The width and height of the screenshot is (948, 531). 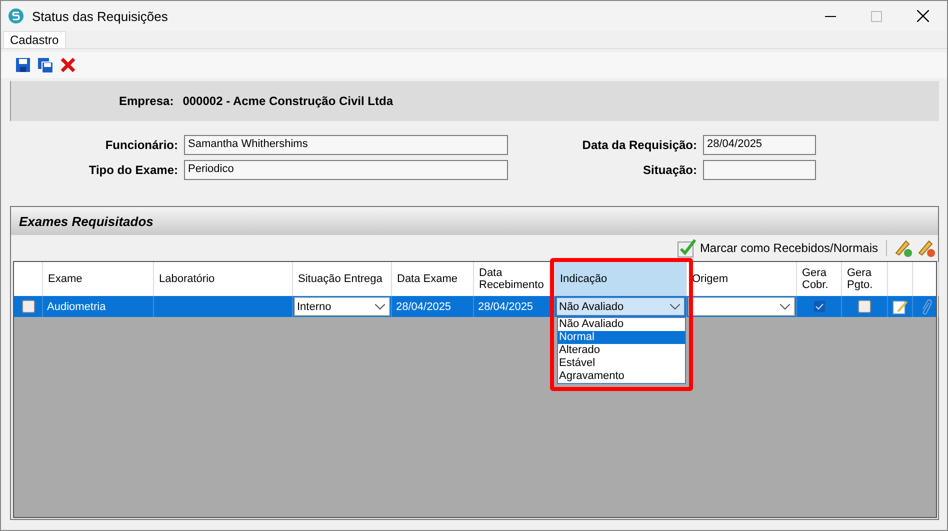 What do you see at coordinates (777, 248) in the screenshot?
I see `mark-received-button: Marcar como Recebidos/Normais` at bounding box center [777, 248].